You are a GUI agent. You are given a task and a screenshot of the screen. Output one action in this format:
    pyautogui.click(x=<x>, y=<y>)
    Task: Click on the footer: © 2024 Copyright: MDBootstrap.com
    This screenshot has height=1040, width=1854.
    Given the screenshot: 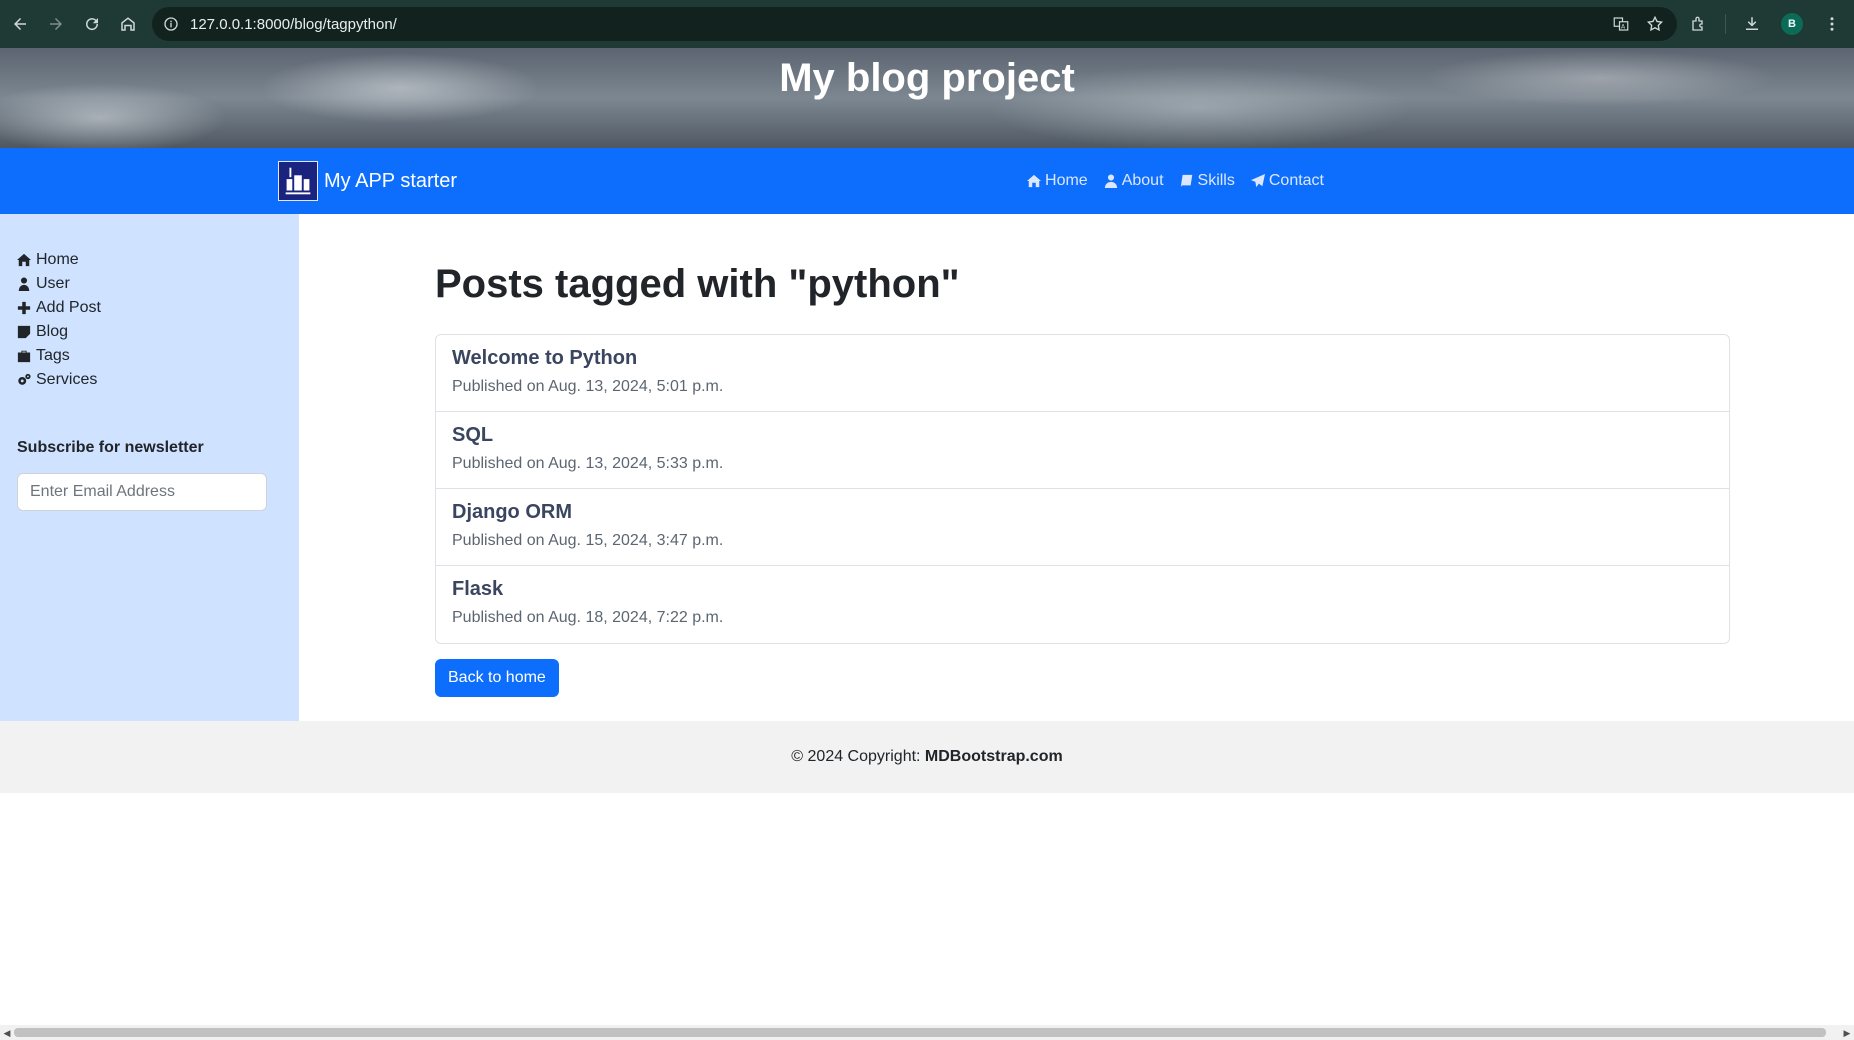 What is the action you would take?
    pyautogui.click(x=927, y=757)
    